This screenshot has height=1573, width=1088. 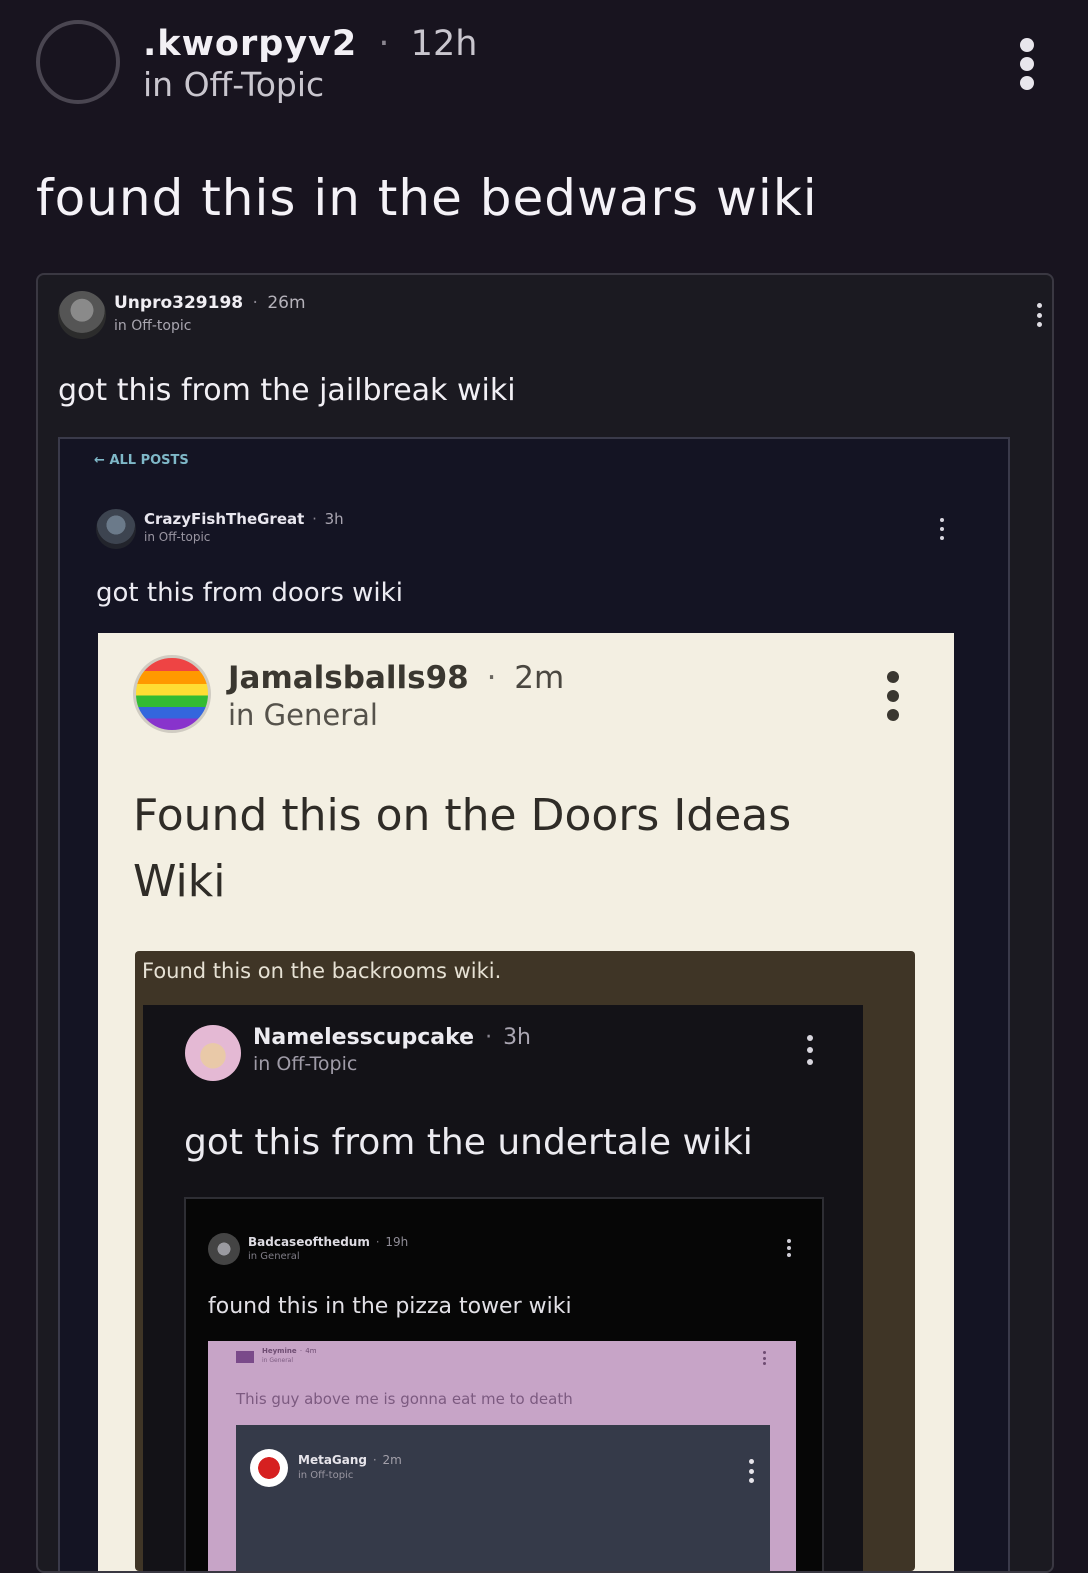 I want to click on post-title: found this in the pizza tower wiki, so click(x=390, y=1306).